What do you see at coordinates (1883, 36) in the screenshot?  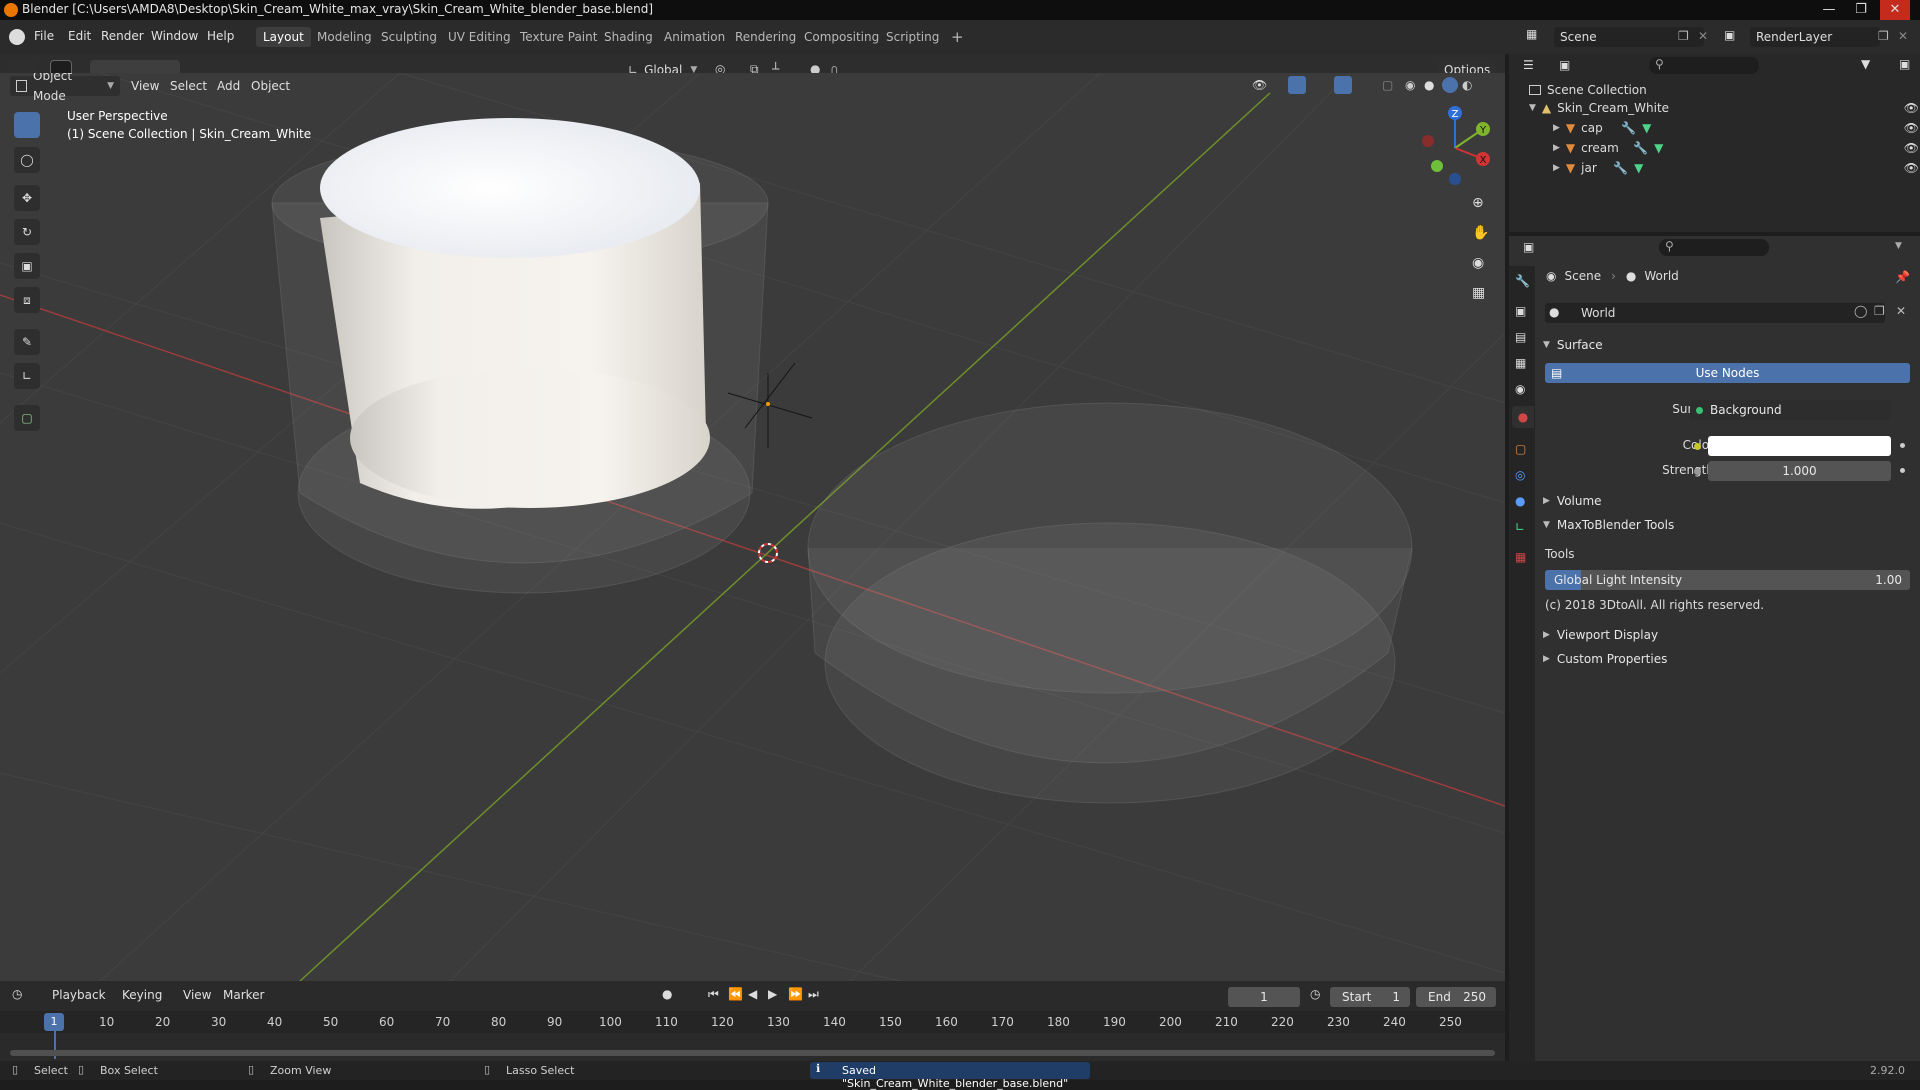 I see `new-layer-icon: ❐` at bounding box center [1883, 36].